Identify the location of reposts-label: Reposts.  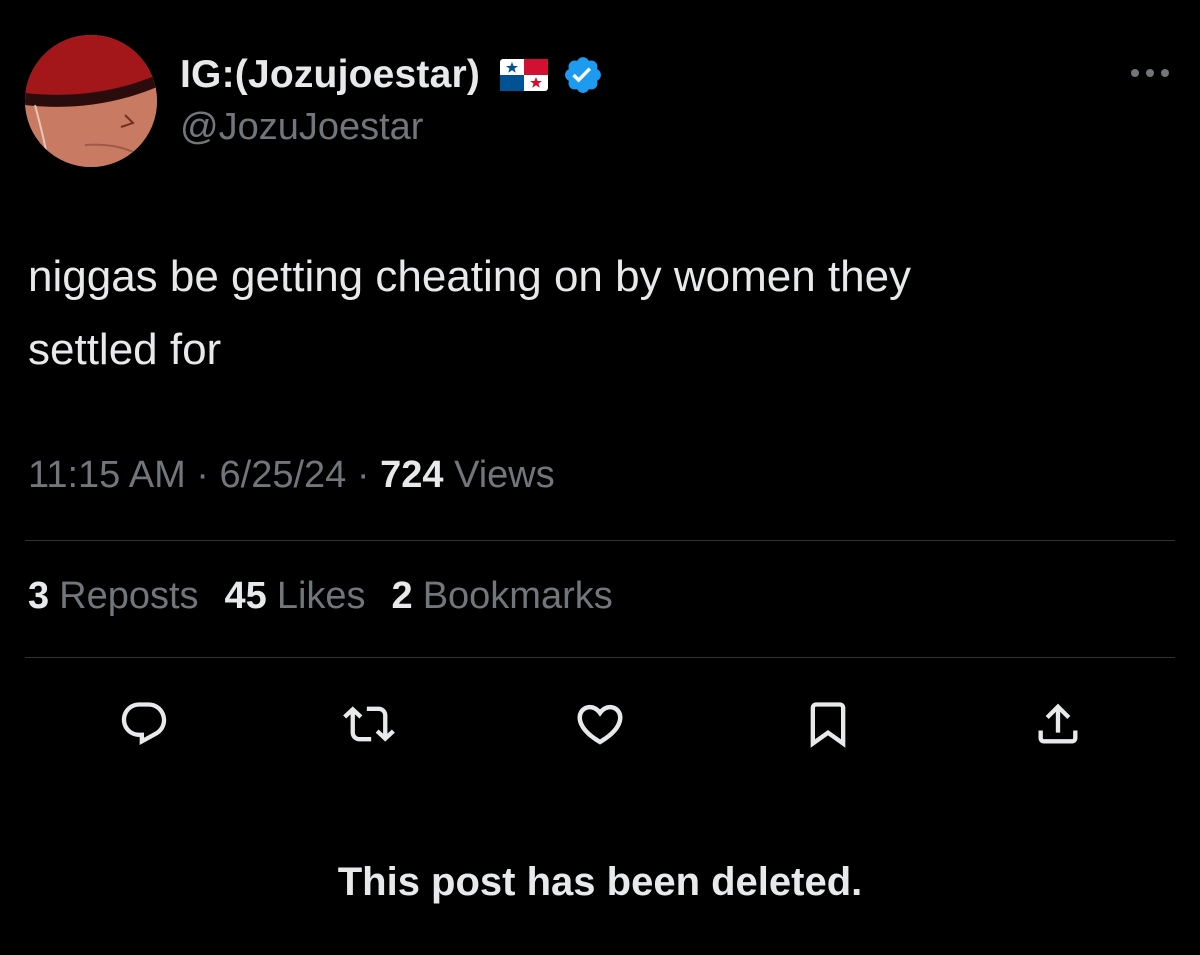
(129, 596).